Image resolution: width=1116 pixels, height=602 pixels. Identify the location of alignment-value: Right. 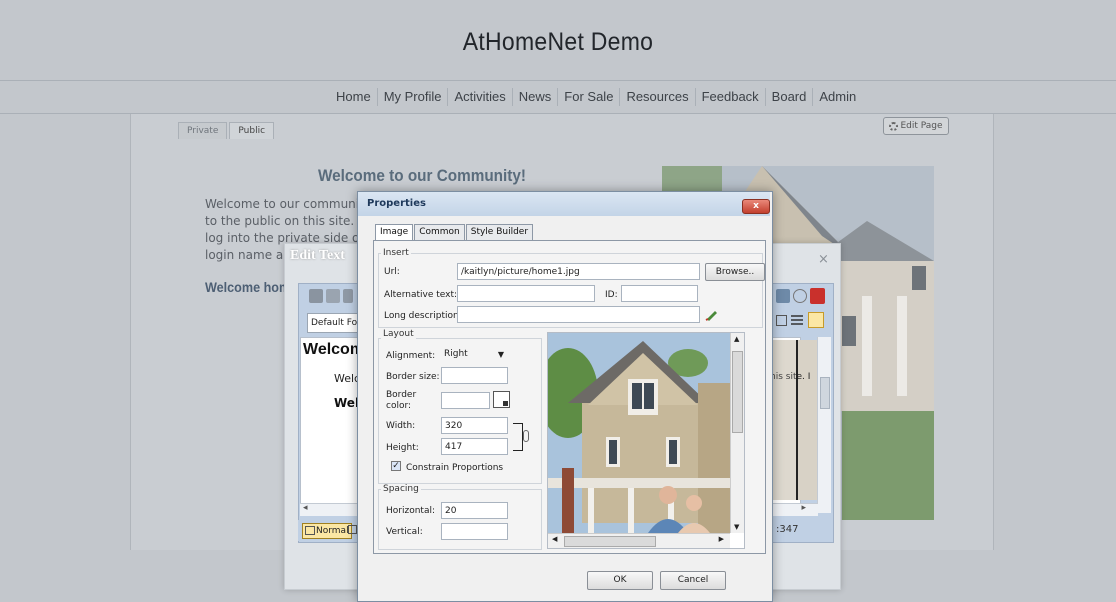
(456, 354).